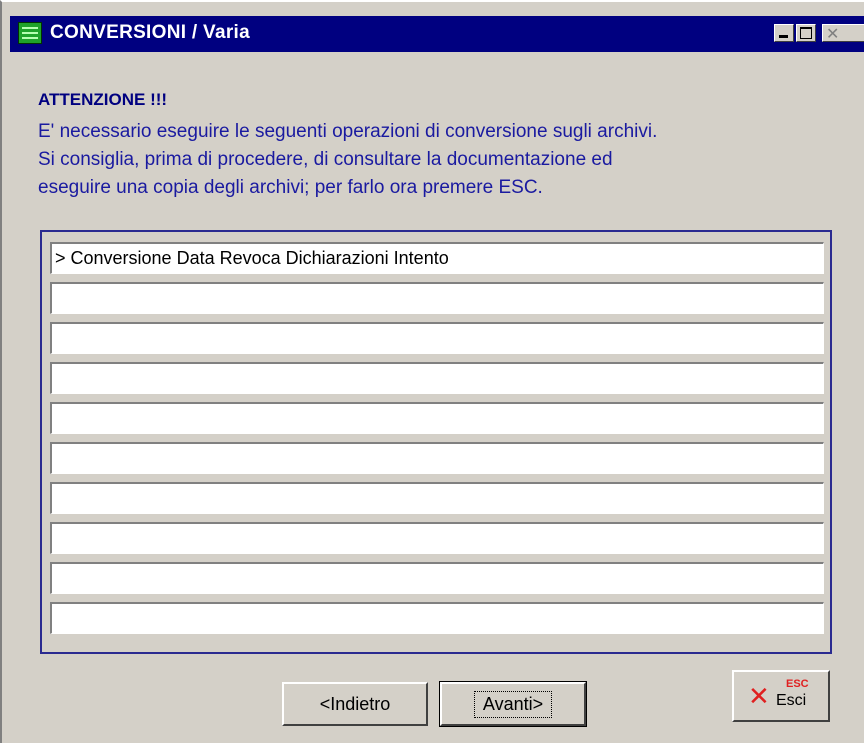 This screenshot has width=864, height=743. I want to click on exit-button: ✕ ESC Esci, so click(781, 696).